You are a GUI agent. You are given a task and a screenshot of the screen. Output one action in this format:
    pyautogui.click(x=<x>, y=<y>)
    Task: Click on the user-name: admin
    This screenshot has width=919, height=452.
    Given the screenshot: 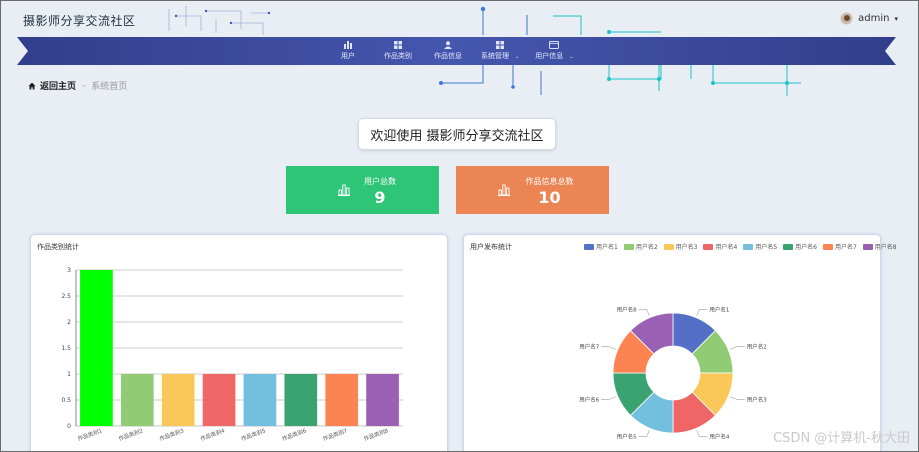 What is the action you would take?
    pyautogui.click(x=874, y=18)
    